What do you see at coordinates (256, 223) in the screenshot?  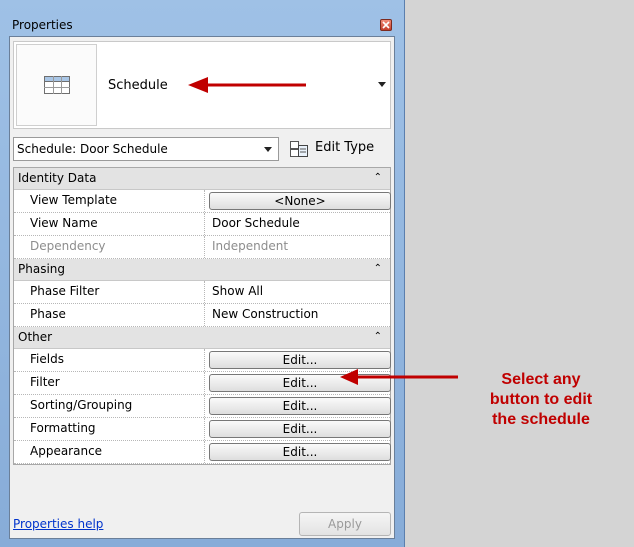 I see `view-name-field: Door Schedule` at bounding box center [256, 223].